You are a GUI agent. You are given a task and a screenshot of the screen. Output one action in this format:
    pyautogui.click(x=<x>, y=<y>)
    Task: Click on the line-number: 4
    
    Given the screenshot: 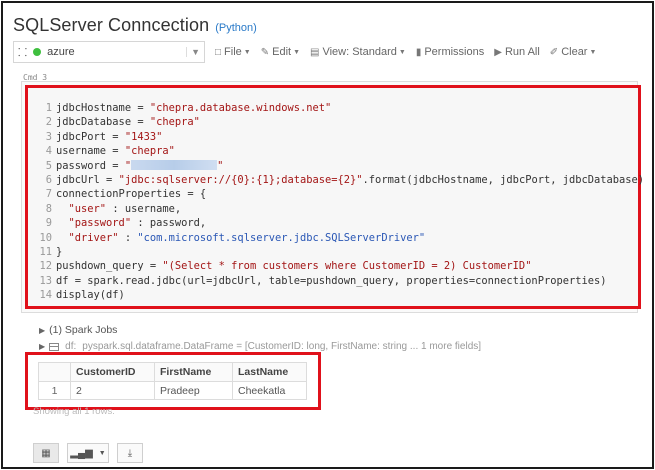 What is the action you would take?
    pyautogui.click(x=48, y=151)
    